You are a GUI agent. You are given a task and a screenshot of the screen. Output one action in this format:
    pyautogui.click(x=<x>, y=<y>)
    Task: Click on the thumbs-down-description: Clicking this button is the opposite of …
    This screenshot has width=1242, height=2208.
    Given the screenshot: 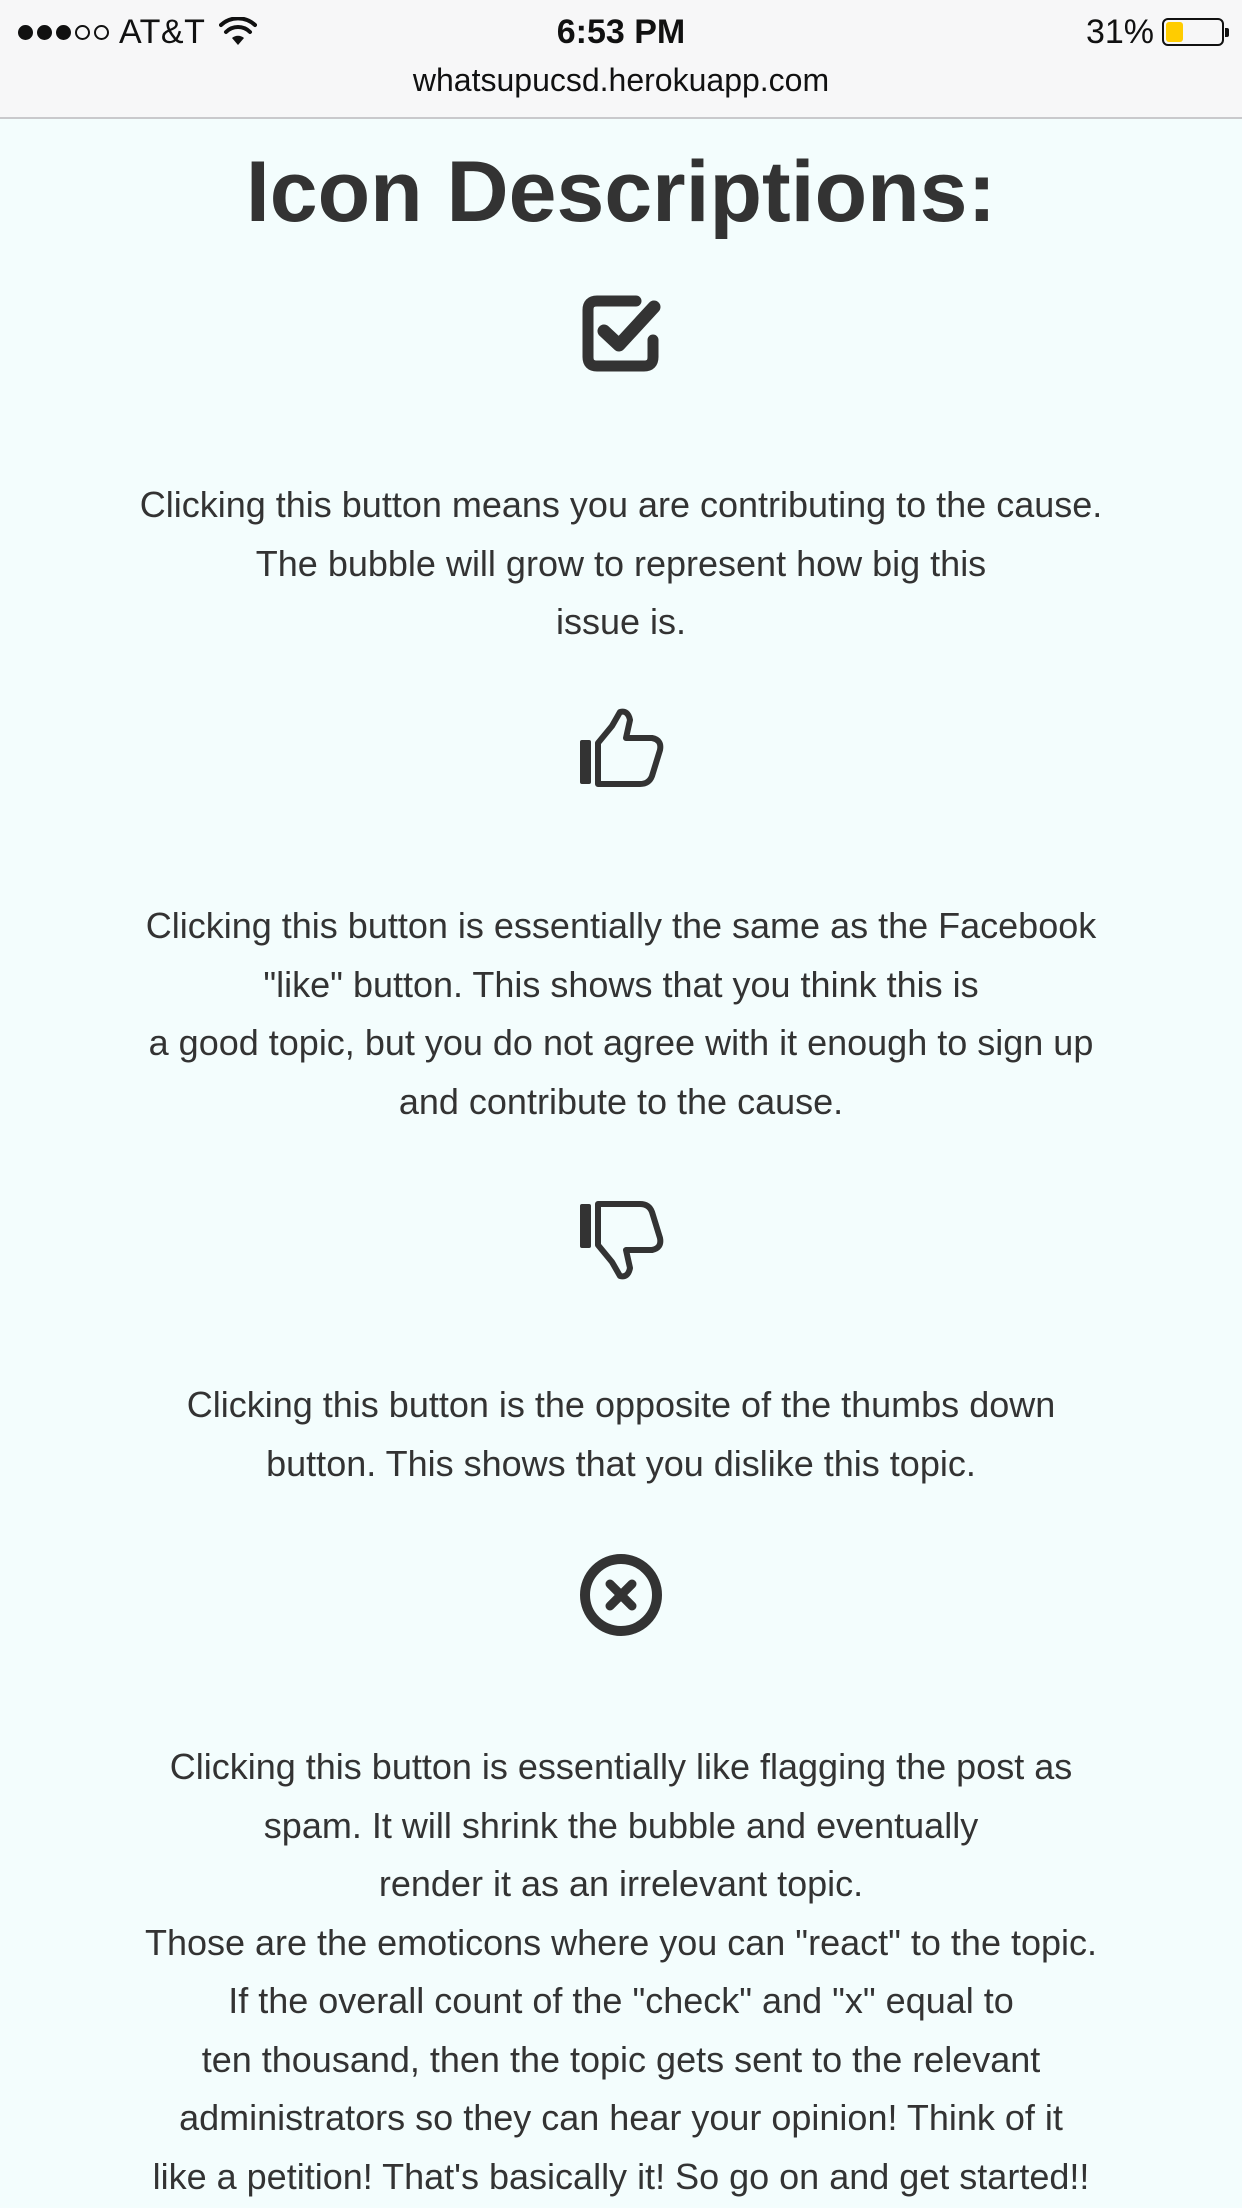 What is the action you would take?
    pyautogui.click(x=621, y=1434)
    